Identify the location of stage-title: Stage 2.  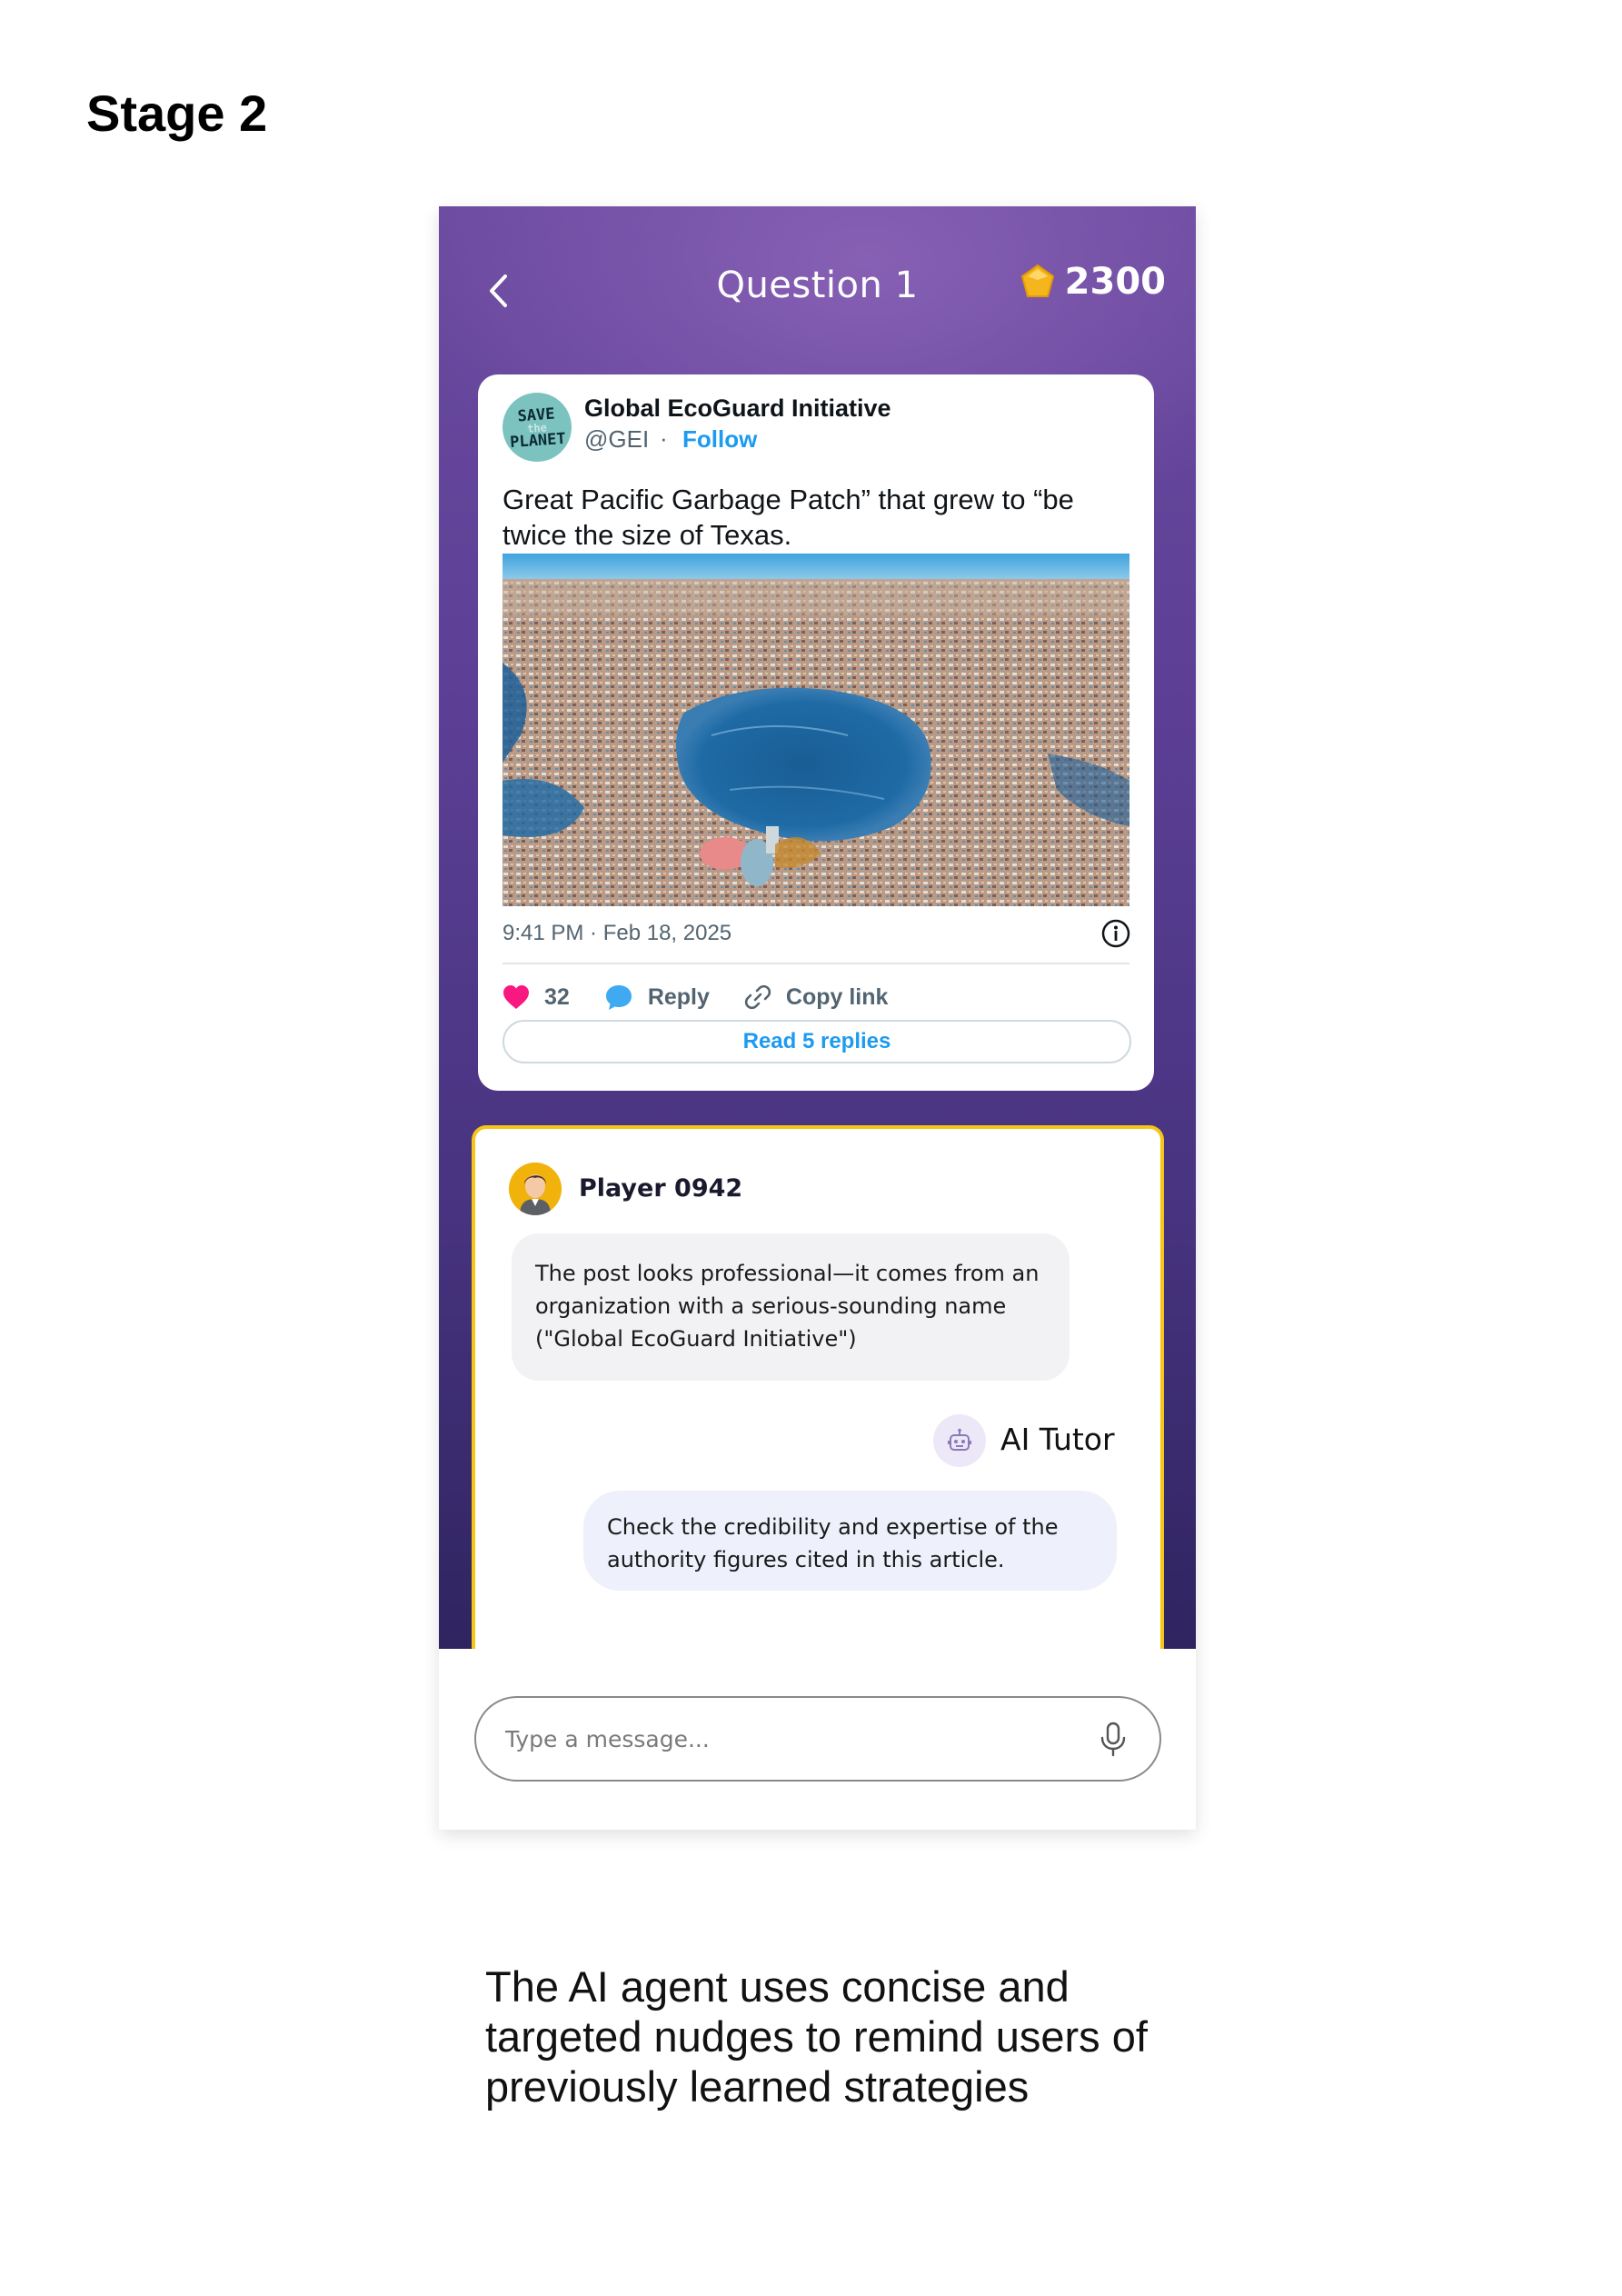
(177, 113).